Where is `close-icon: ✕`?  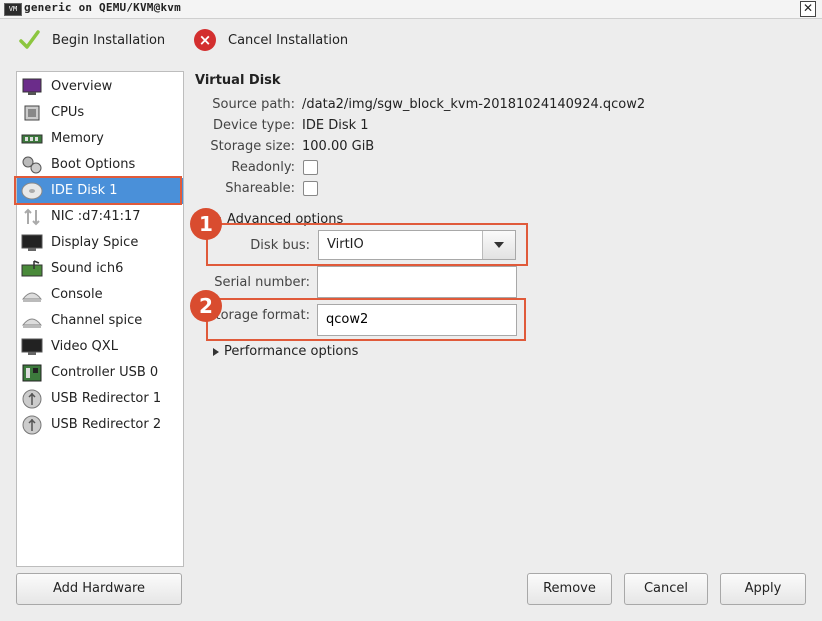 close-icon: ✕ is located at coordinates (808, 9).